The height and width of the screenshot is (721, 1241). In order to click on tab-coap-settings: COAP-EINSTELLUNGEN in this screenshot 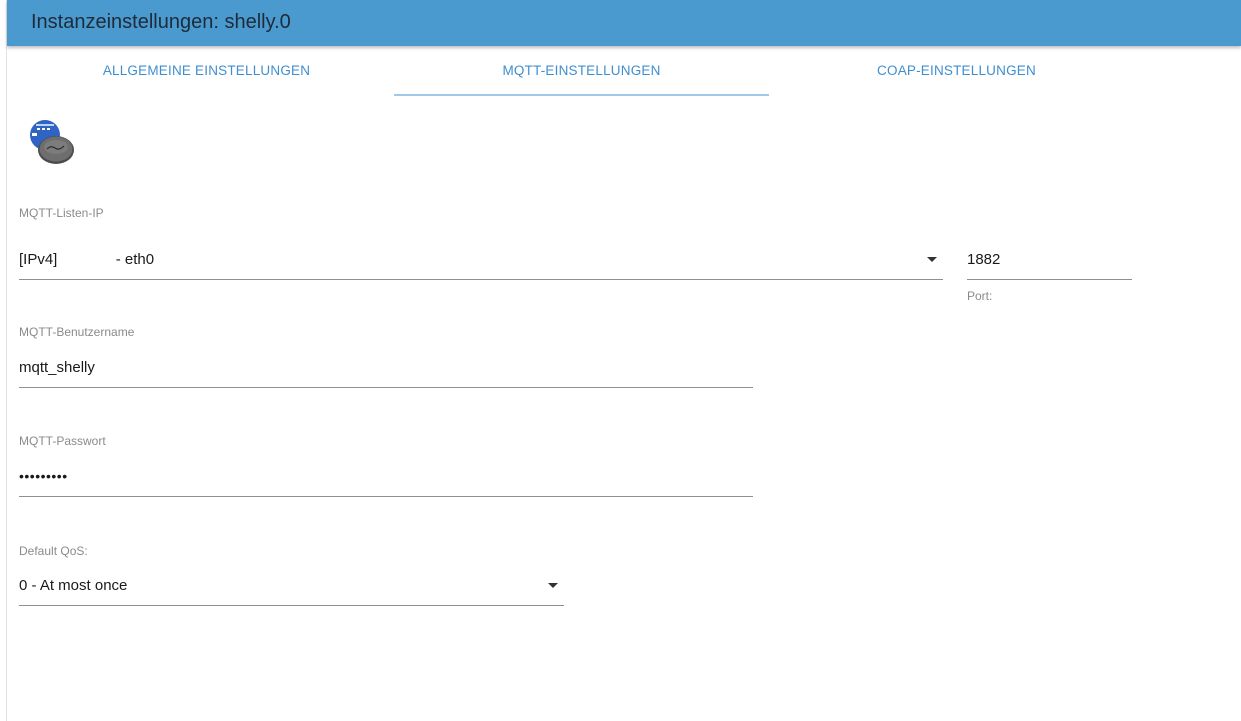, I will do `click(956, 75)`.